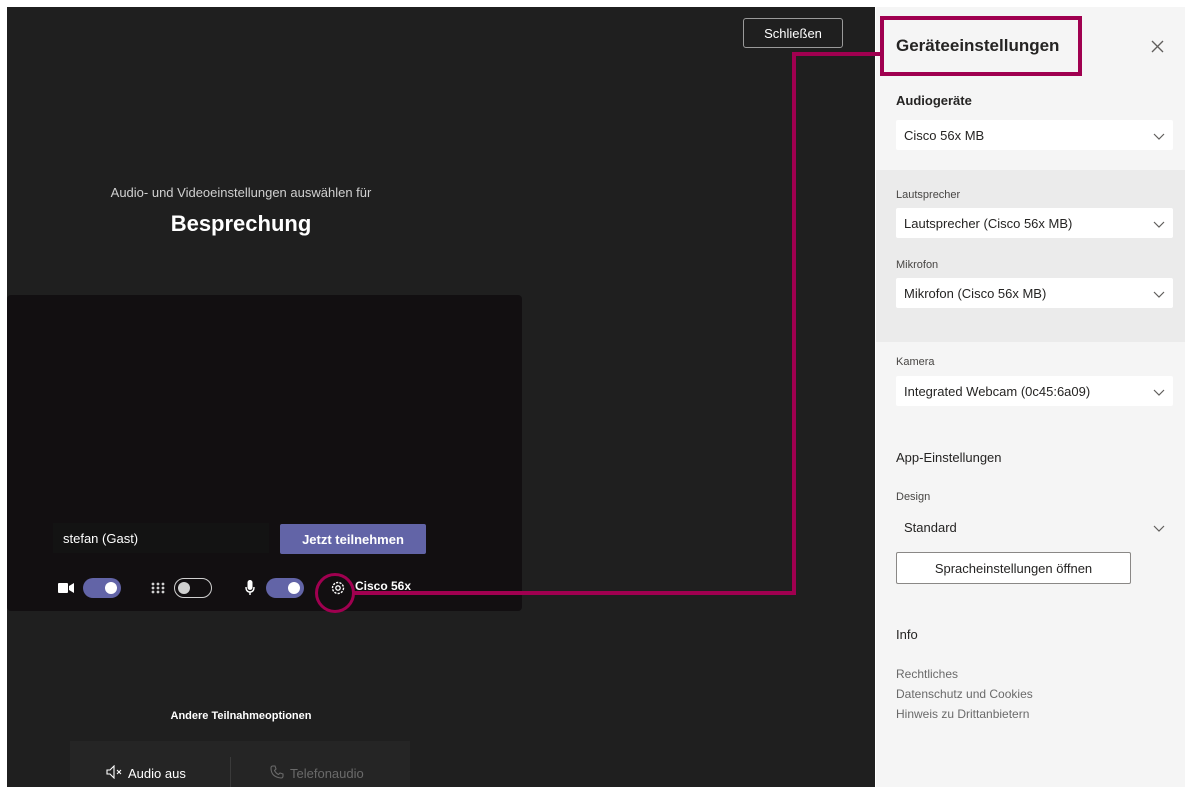  What do you see at coordinates (1034, 135) in the screenshot?
I see `audio-device-dropdown: Cisco 56x MB` at bounding box center [1034, 135].